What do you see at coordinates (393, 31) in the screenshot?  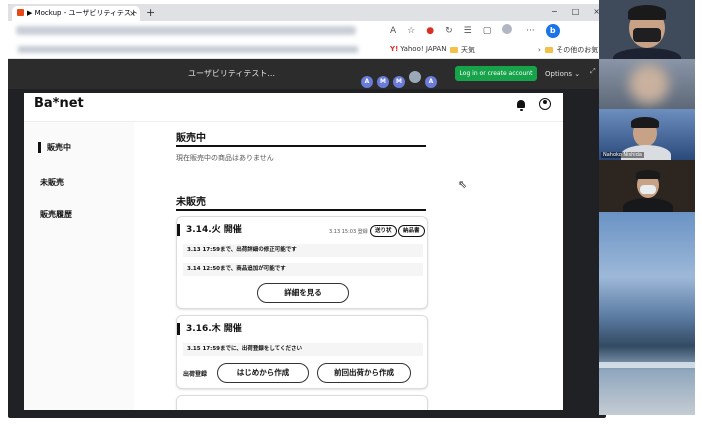 I see `read-aloud-icon: A` at bounding box center [393, 31].